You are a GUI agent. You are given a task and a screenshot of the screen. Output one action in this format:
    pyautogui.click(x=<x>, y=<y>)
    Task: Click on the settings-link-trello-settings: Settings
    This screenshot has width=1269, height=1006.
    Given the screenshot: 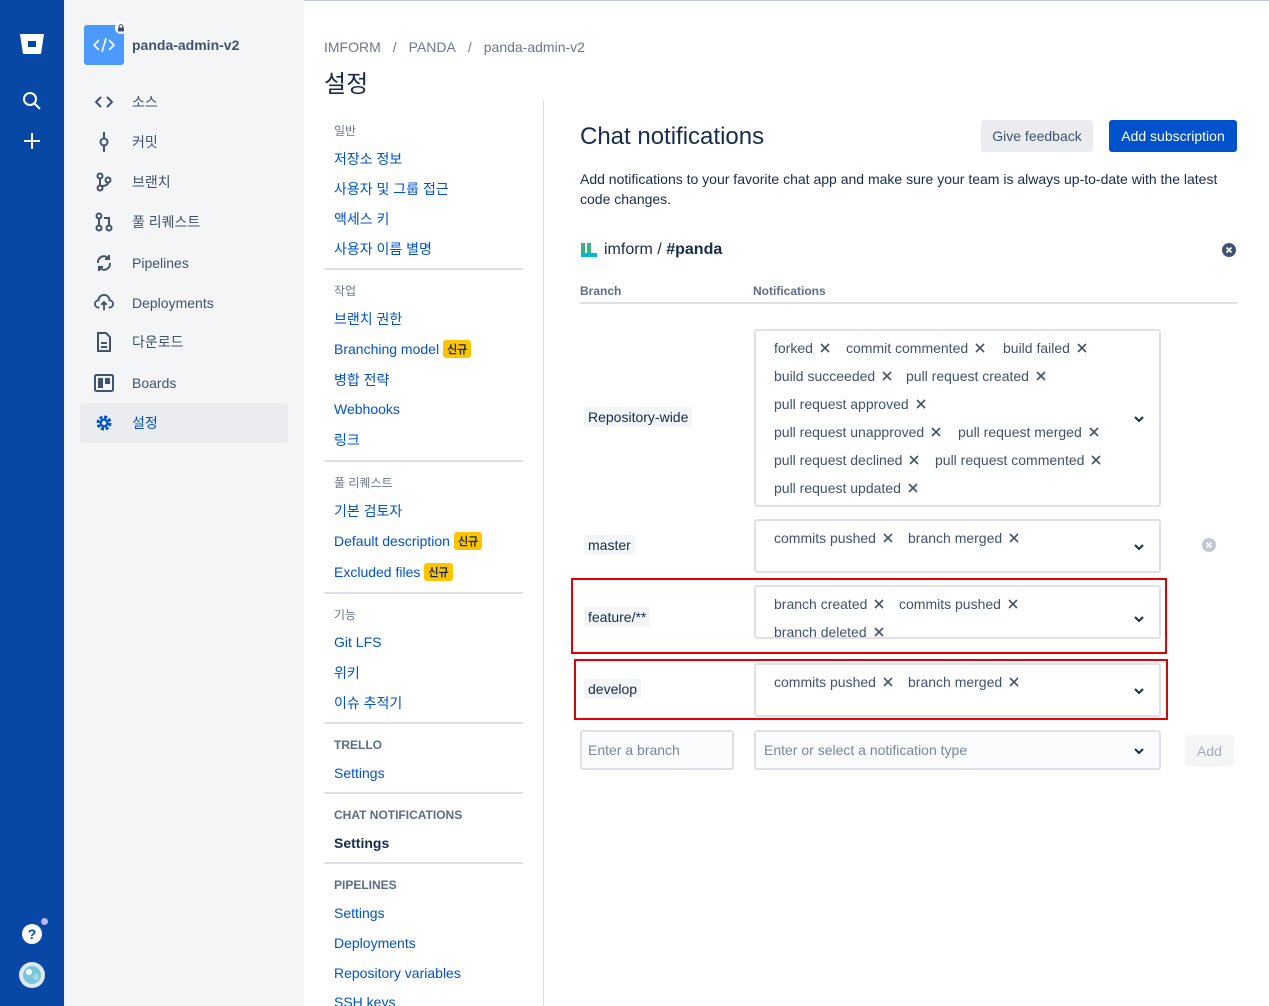 What is the action you would take?
    pyautogui.click(x=359, y=773)
    